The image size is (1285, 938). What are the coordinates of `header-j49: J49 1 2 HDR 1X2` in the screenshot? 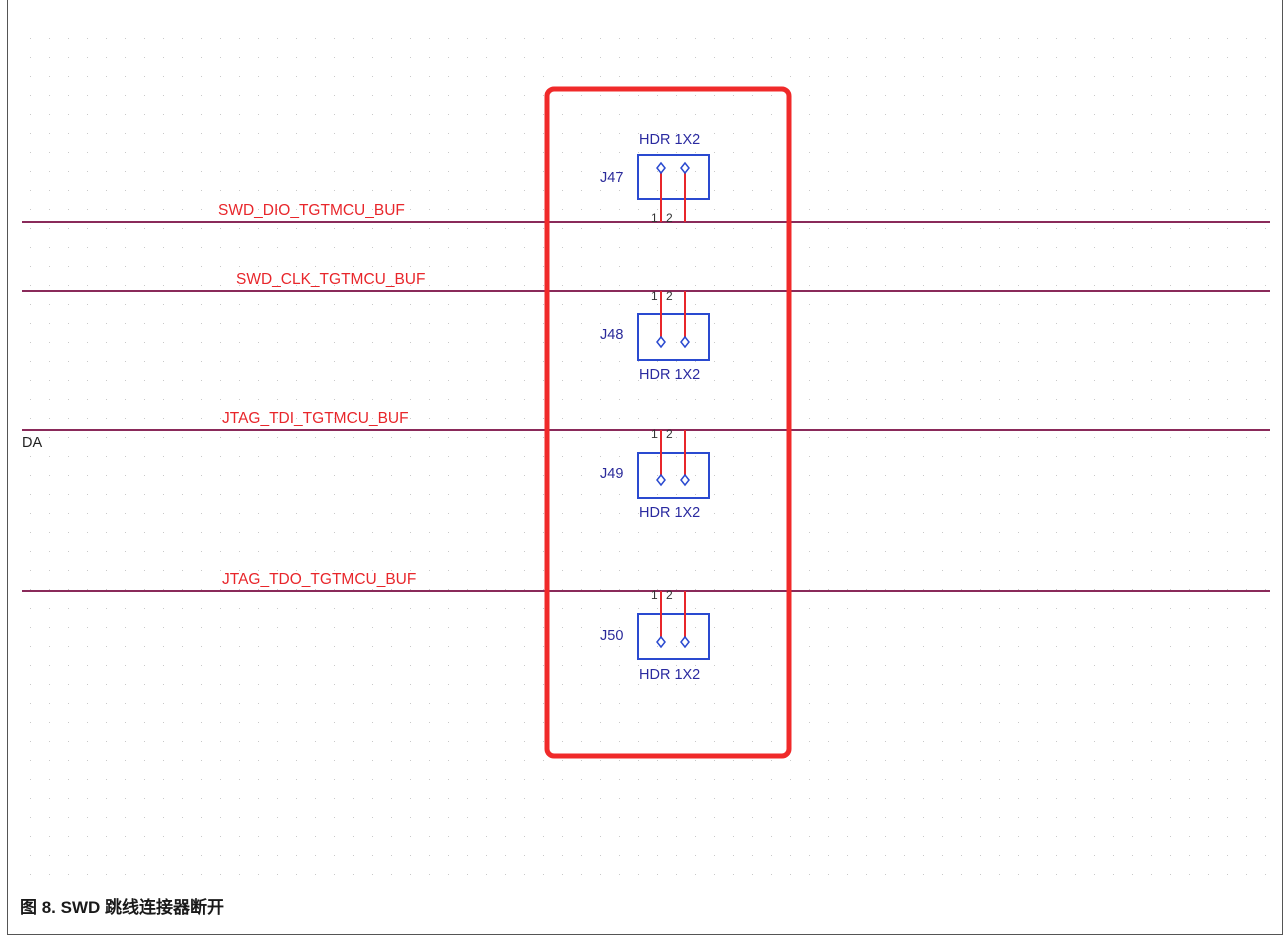 It's located at (655, 474).